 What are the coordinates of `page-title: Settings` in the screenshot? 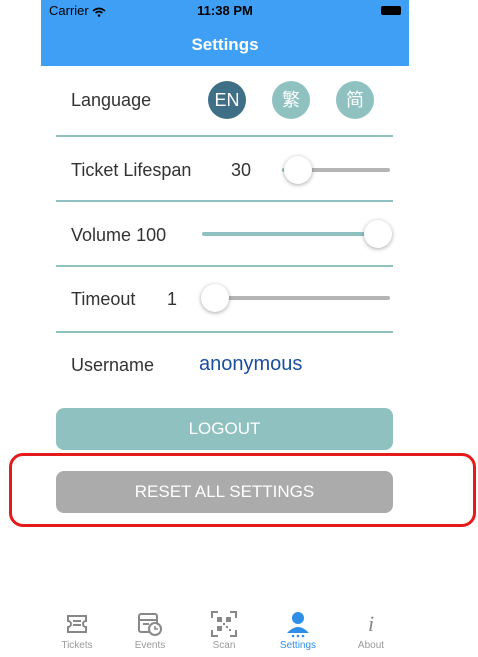 It's located at (225, 44).